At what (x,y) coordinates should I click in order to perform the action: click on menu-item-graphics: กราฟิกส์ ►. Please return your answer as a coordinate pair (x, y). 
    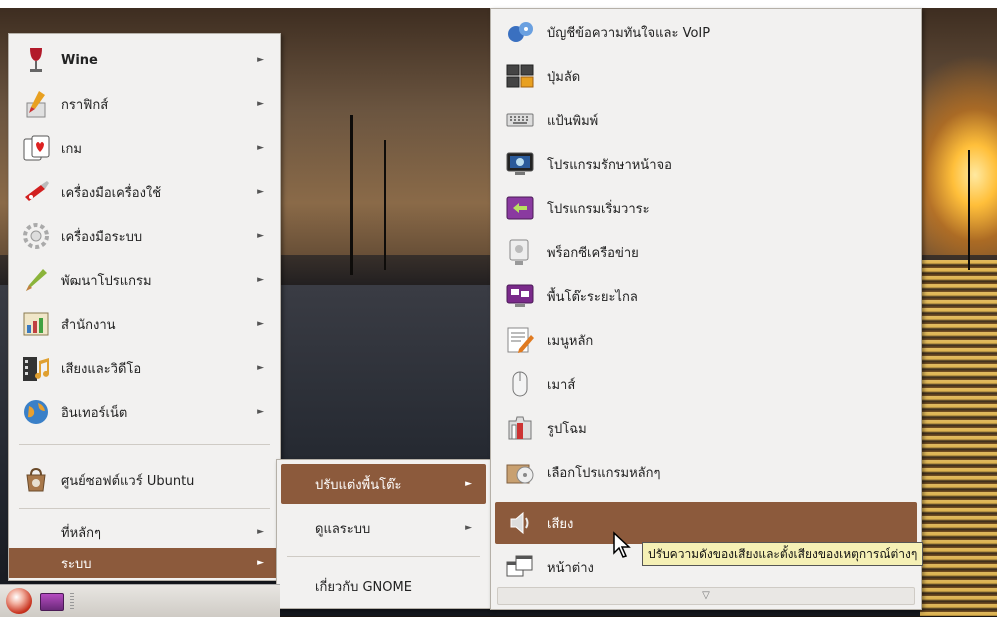
    Looking at the image, I should click on (144, 104).